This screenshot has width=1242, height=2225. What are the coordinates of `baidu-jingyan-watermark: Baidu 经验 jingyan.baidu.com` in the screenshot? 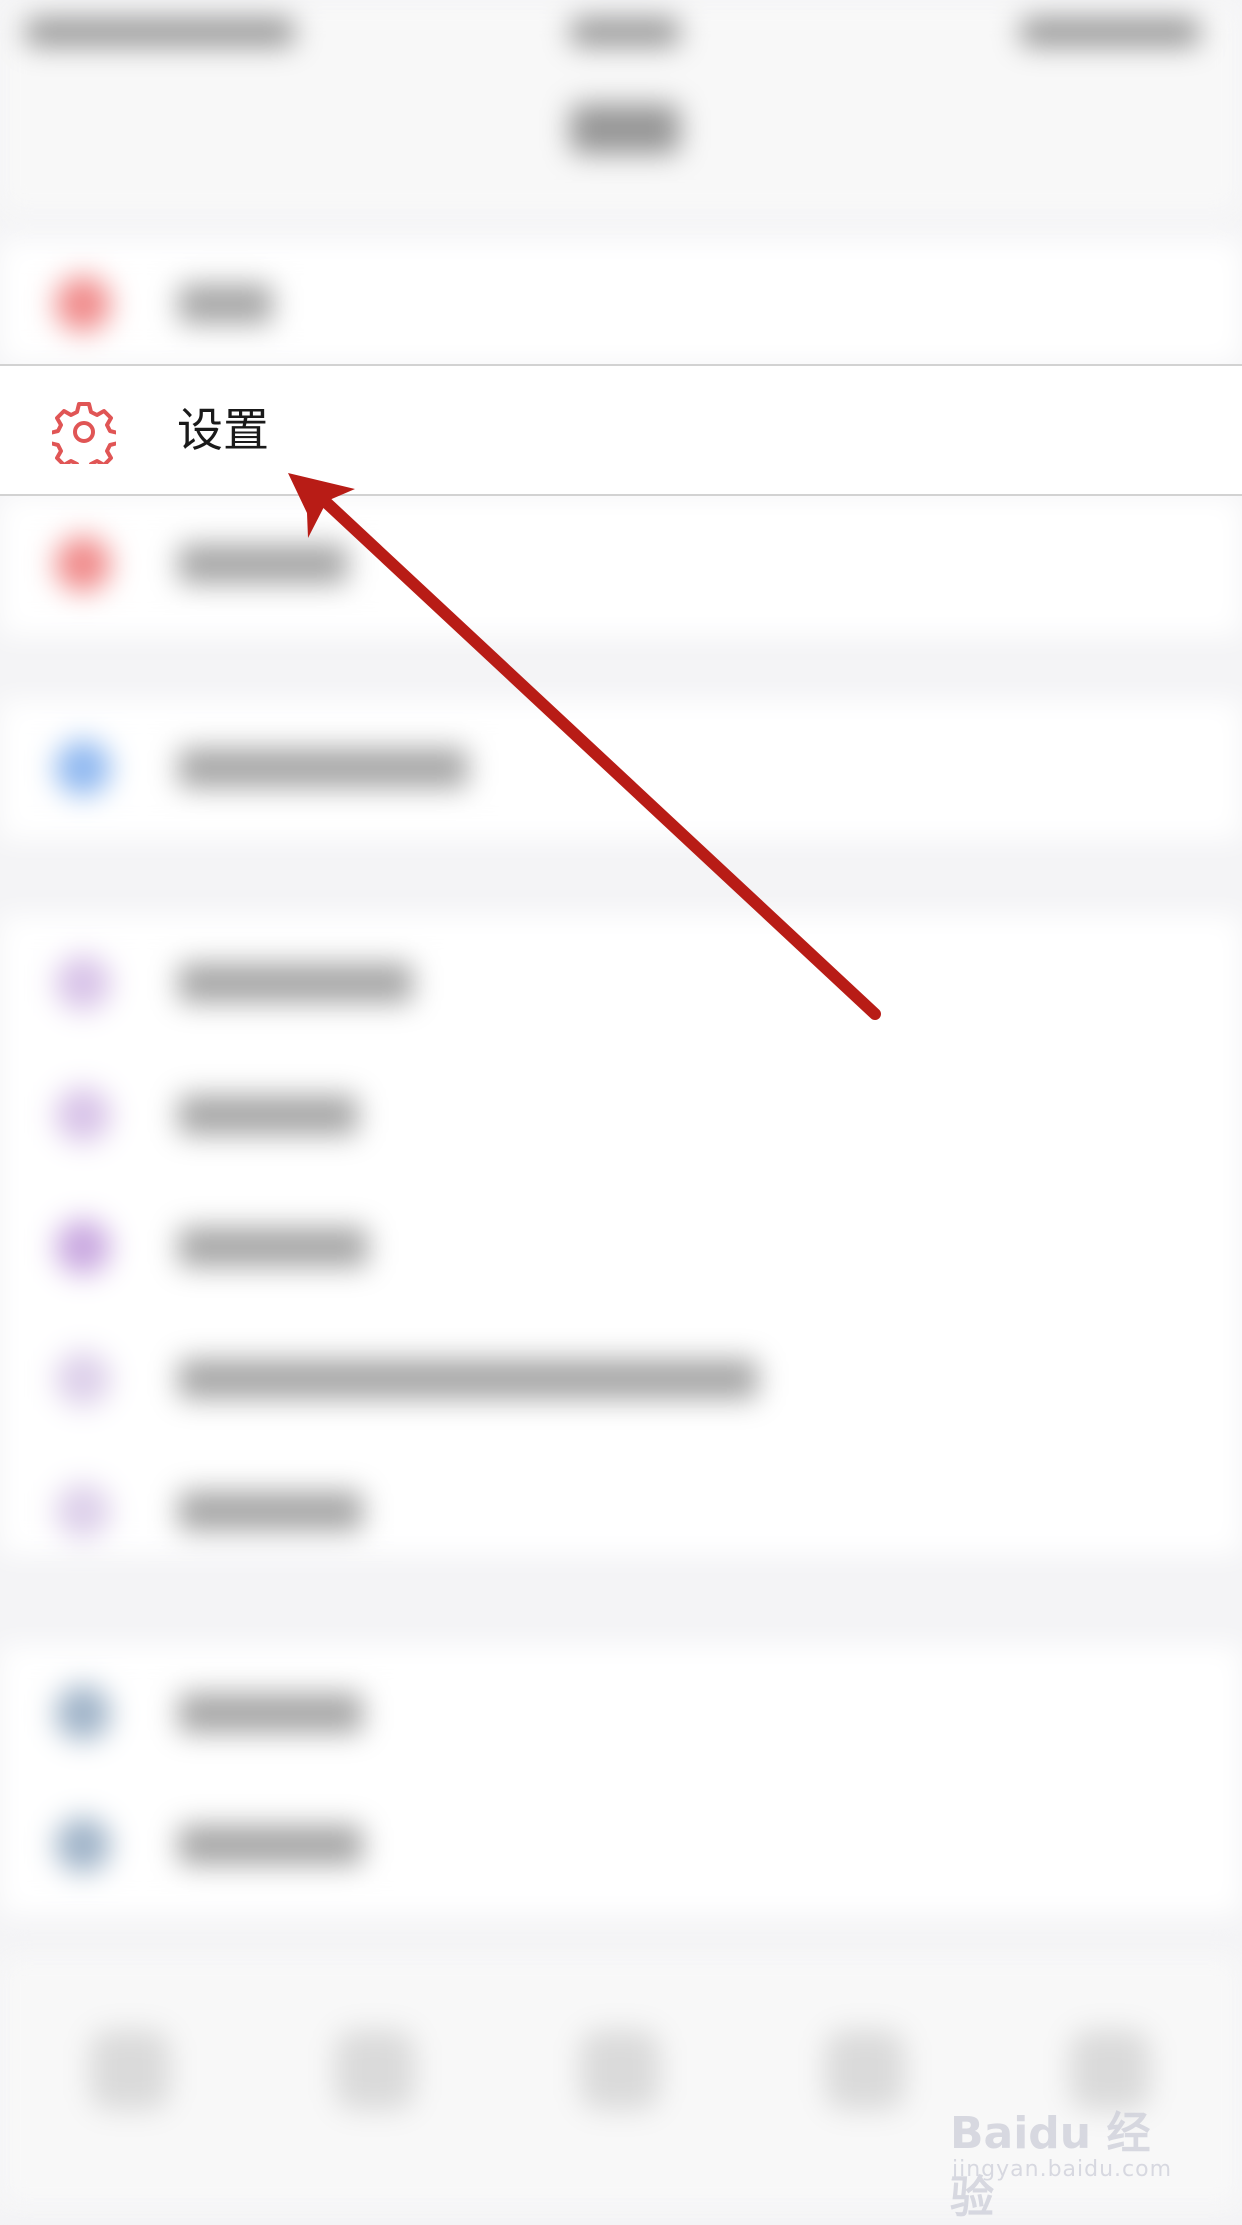 It's located at (1070, 2149).